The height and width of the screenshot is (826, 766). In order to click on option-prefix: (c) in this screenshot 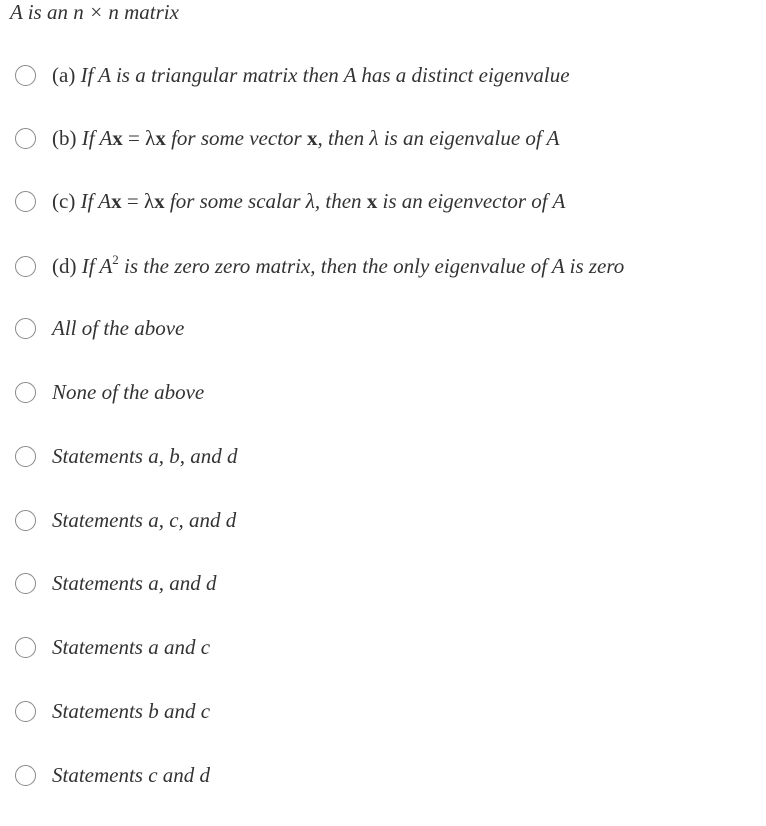, I will do `click(64, 201)`.